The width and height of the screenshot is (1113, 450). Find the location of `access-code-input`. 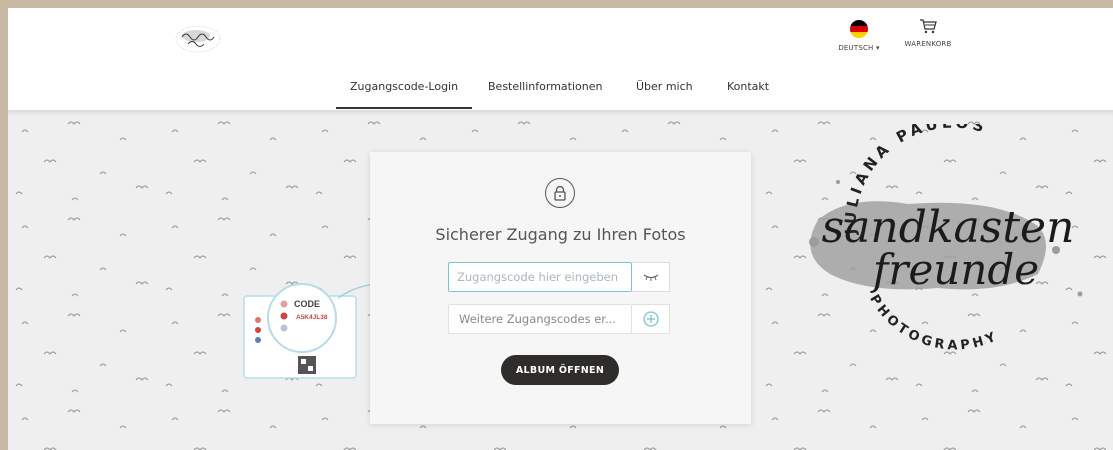

access-code-input is located at coordinates (540, 277).